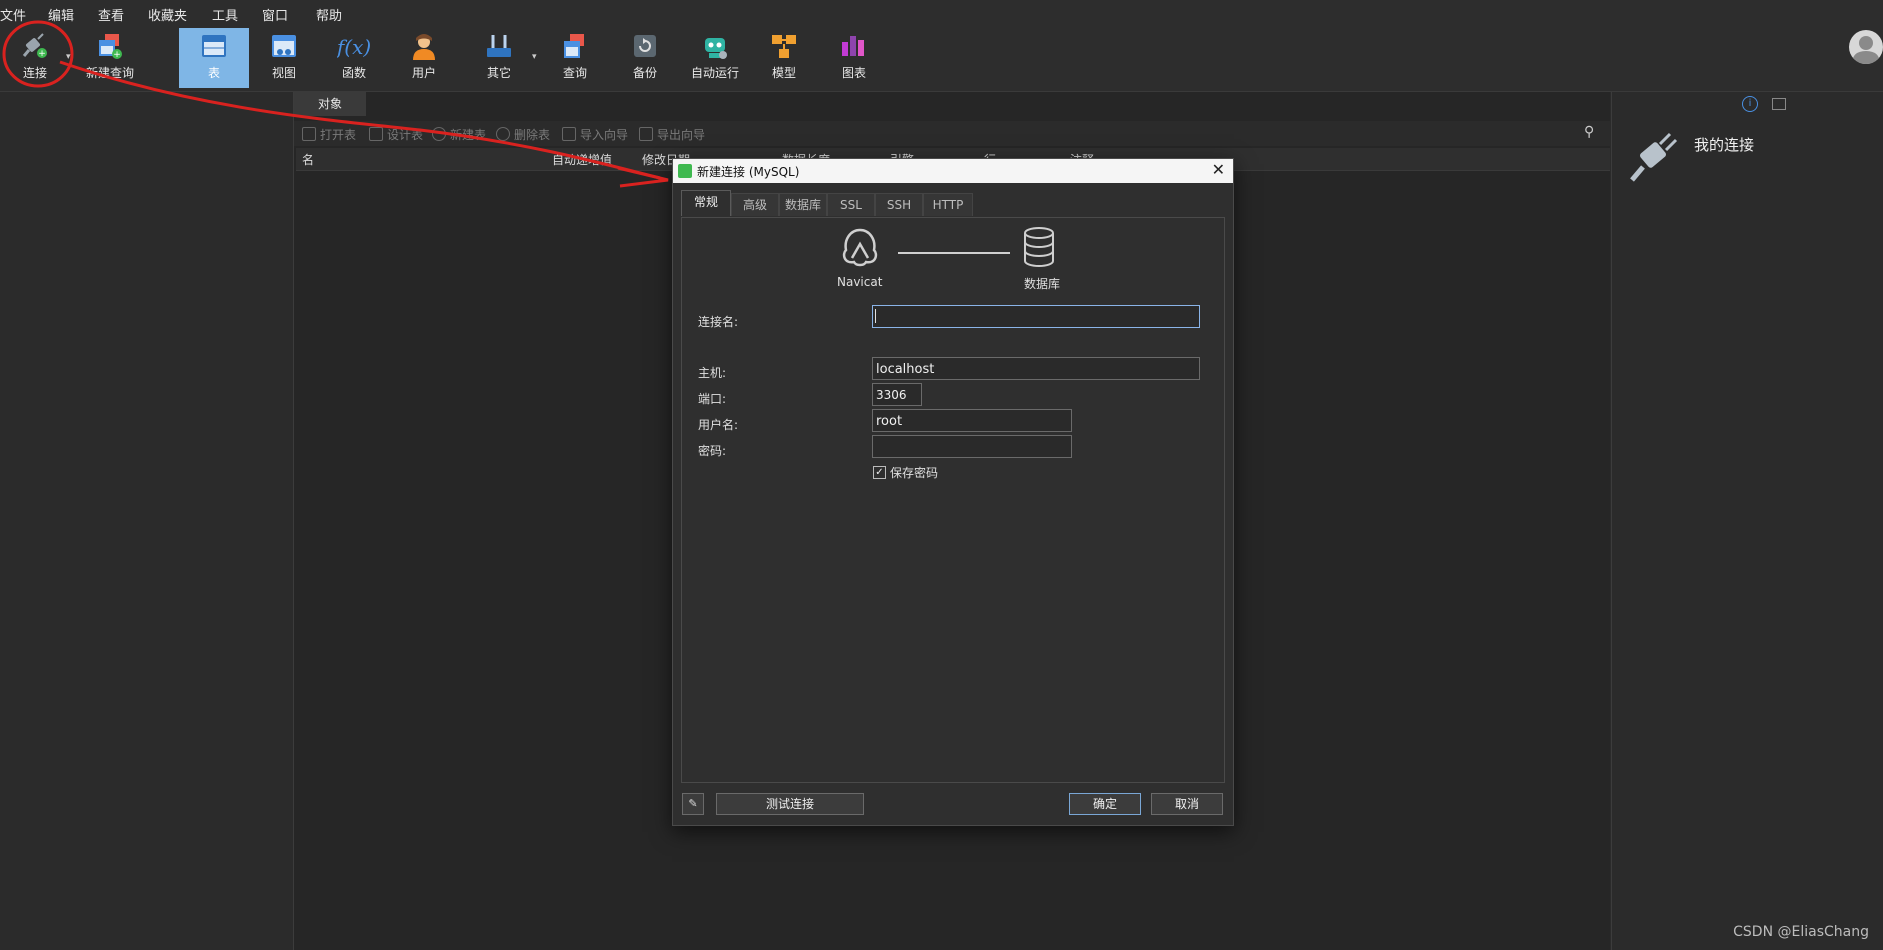 The height and width of the screenshot is (950, 1883). What do you see at coordinates (214, 58) in the screenshot?
I see `toolbar-table-button: 表` at bounding box center [214, 58].